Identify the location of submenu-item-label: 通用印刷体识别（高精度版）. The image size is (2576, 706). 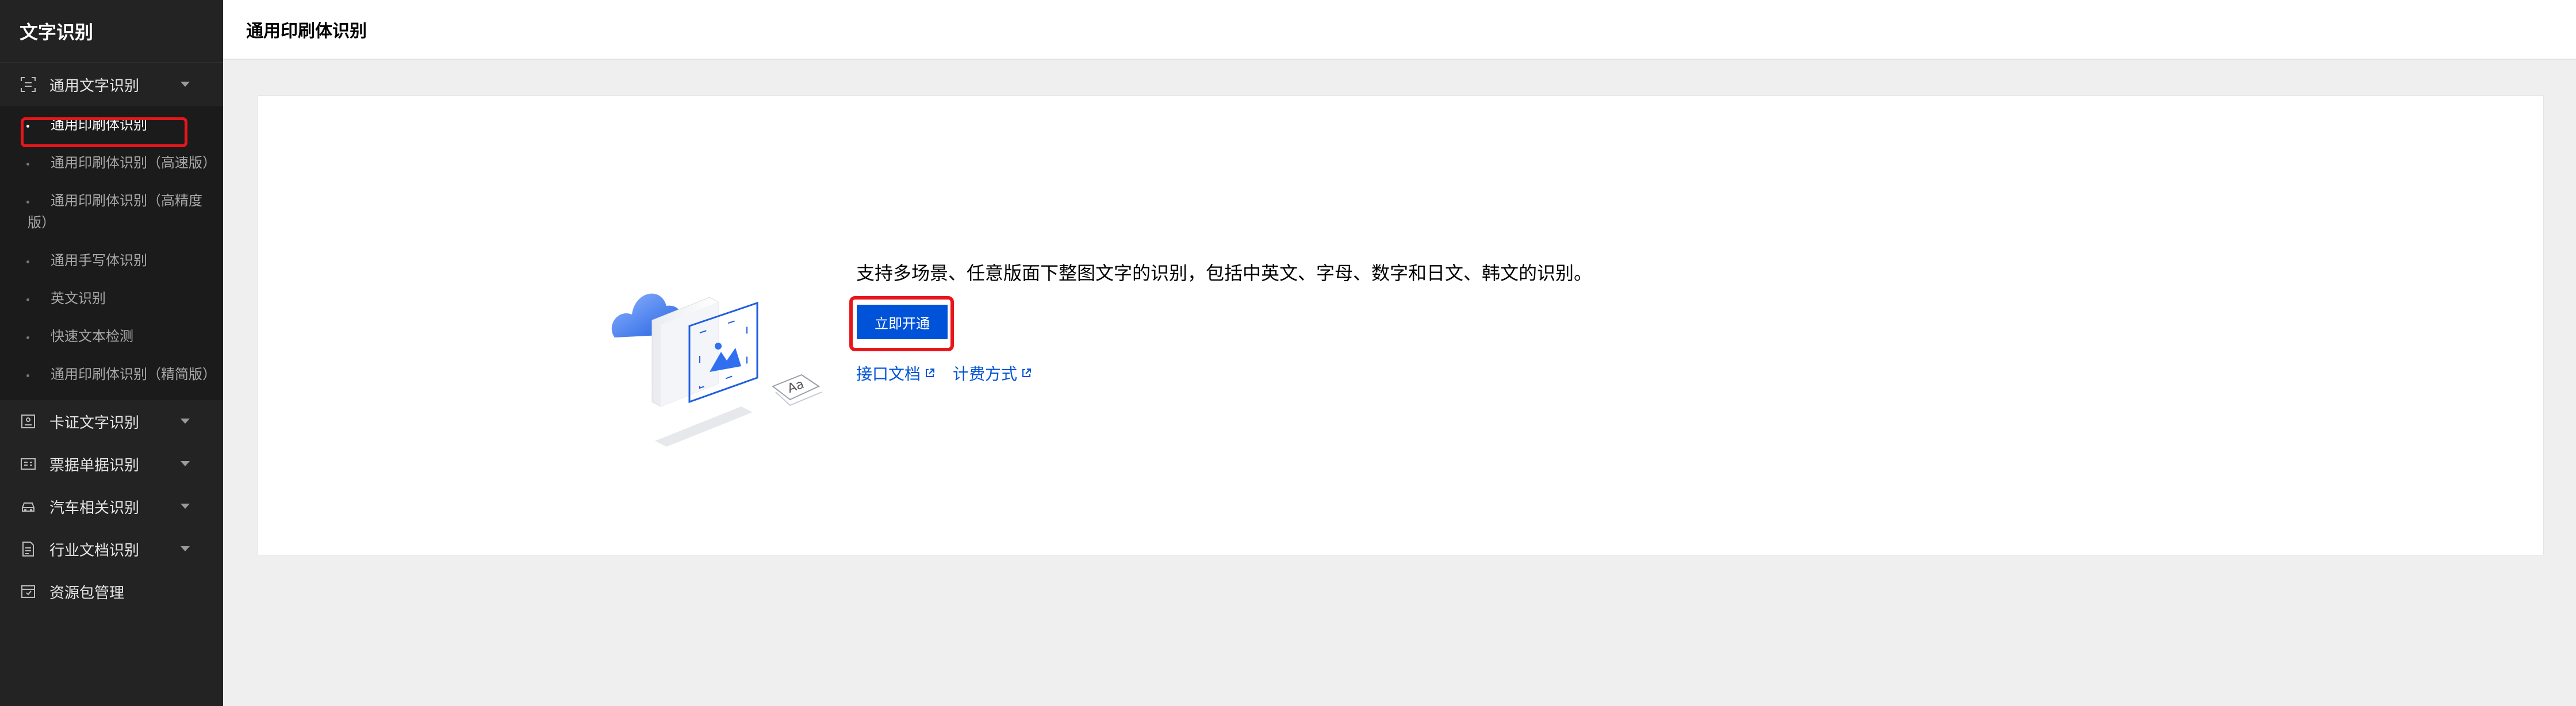
(115, 212).